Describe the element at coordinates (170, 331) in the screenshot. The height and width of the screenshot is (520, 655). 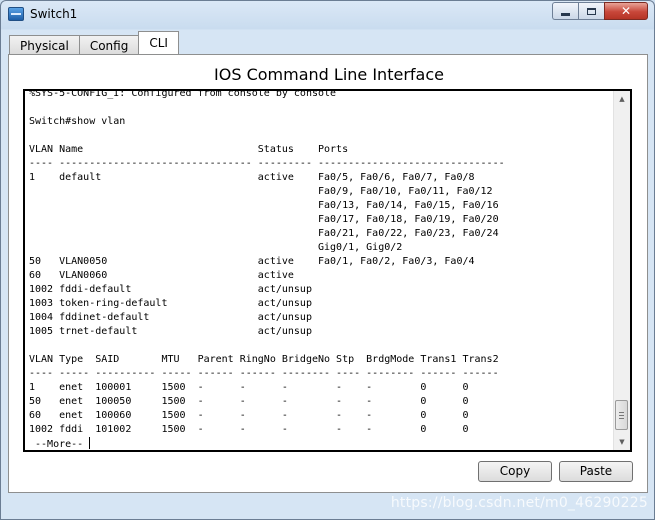
I see `console-line: 1005 trnet-default act/unsup` at that location.